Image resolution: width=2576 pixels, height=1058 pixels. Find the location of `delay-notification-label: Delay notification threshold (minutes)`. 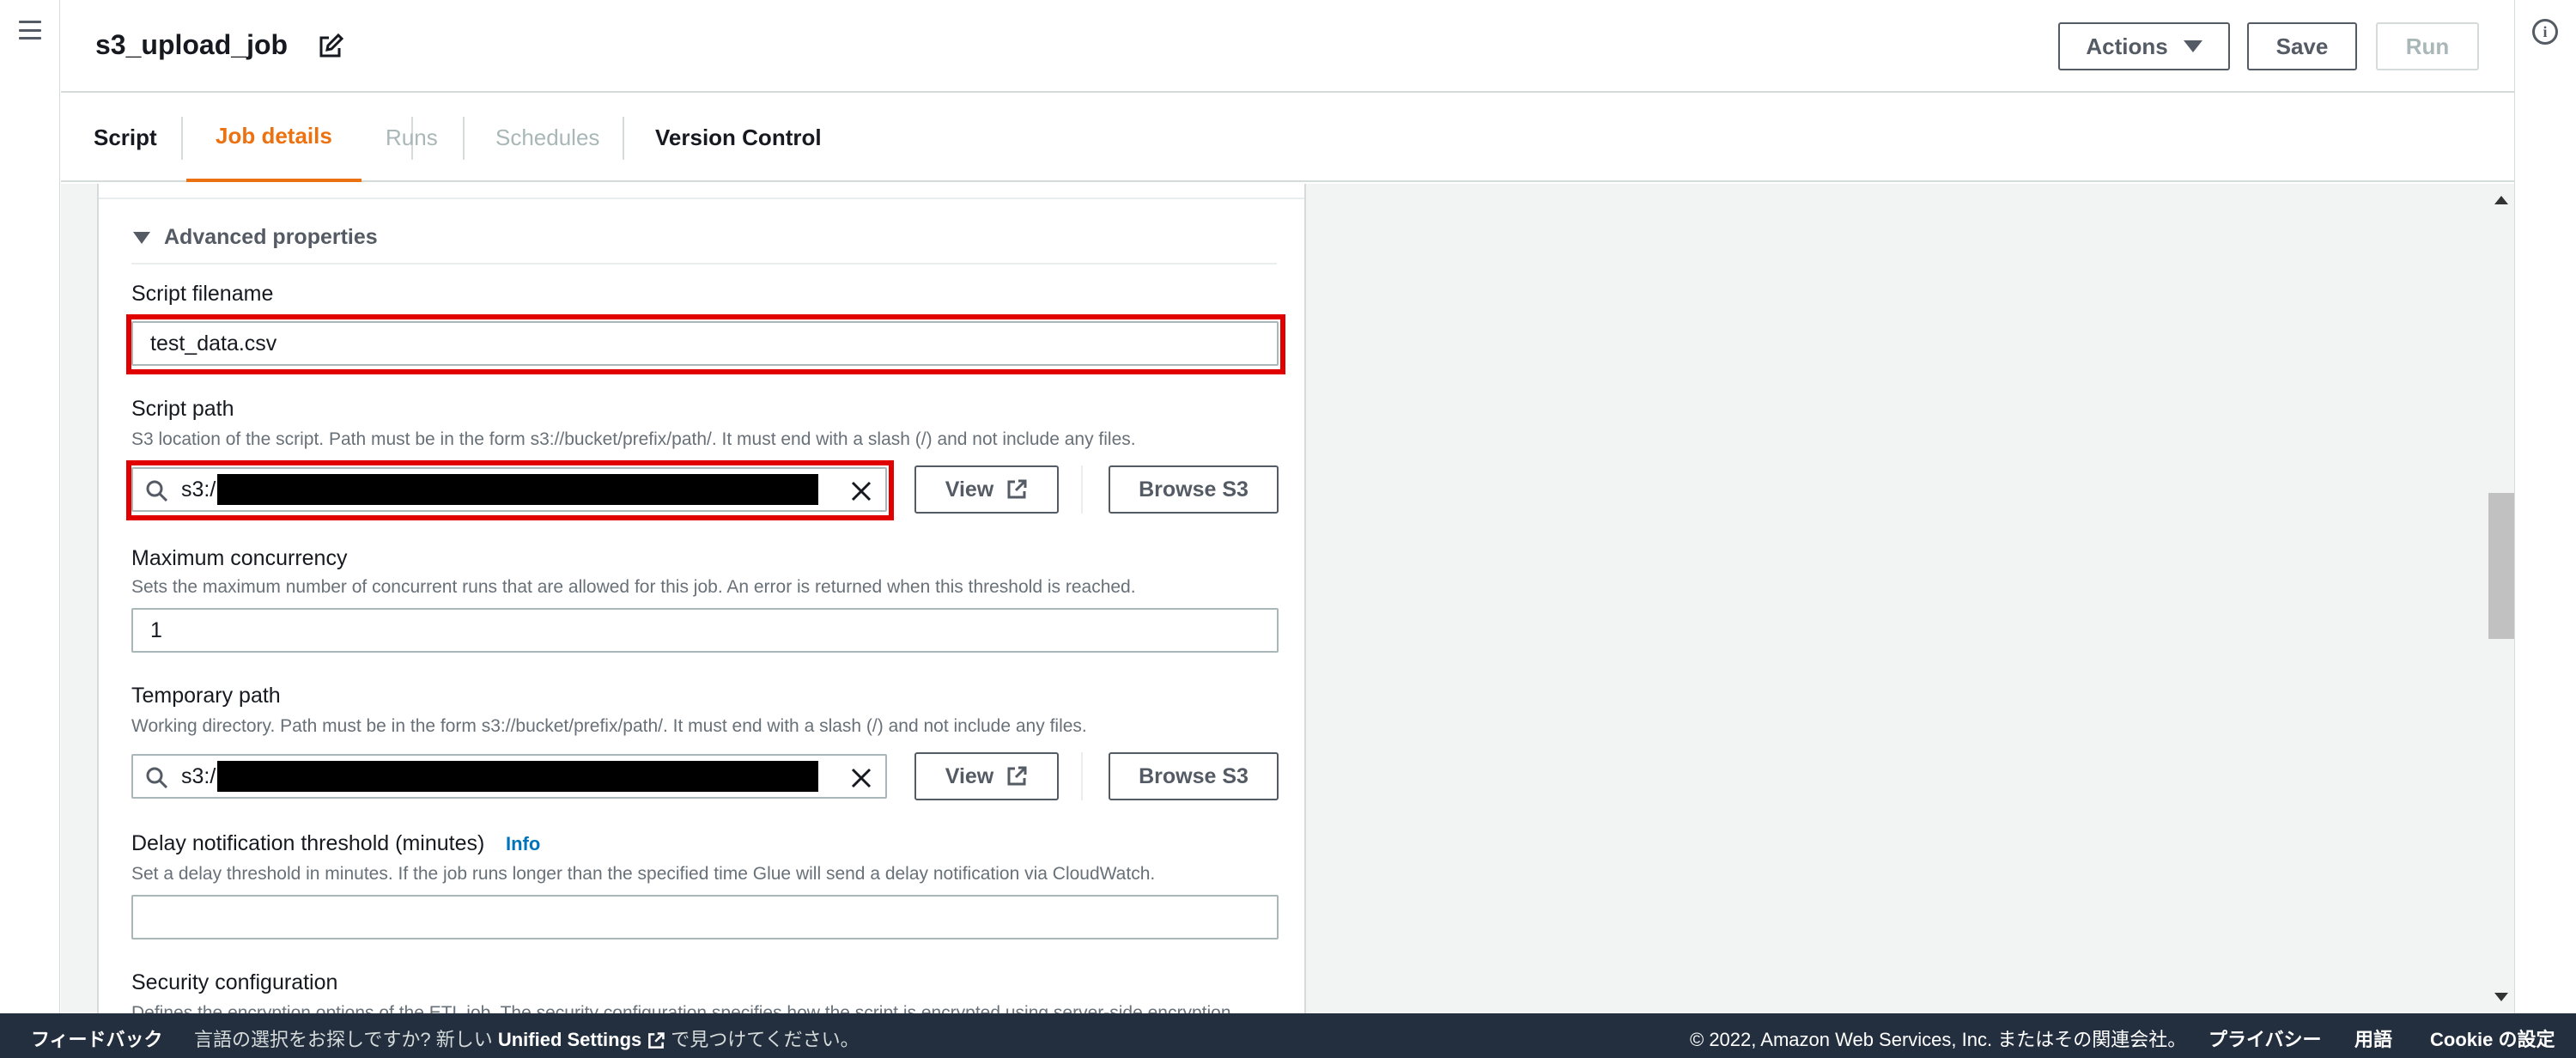

delay-notification-label: Delay notification threshold (minutes) is located at coordinates (308, 843).